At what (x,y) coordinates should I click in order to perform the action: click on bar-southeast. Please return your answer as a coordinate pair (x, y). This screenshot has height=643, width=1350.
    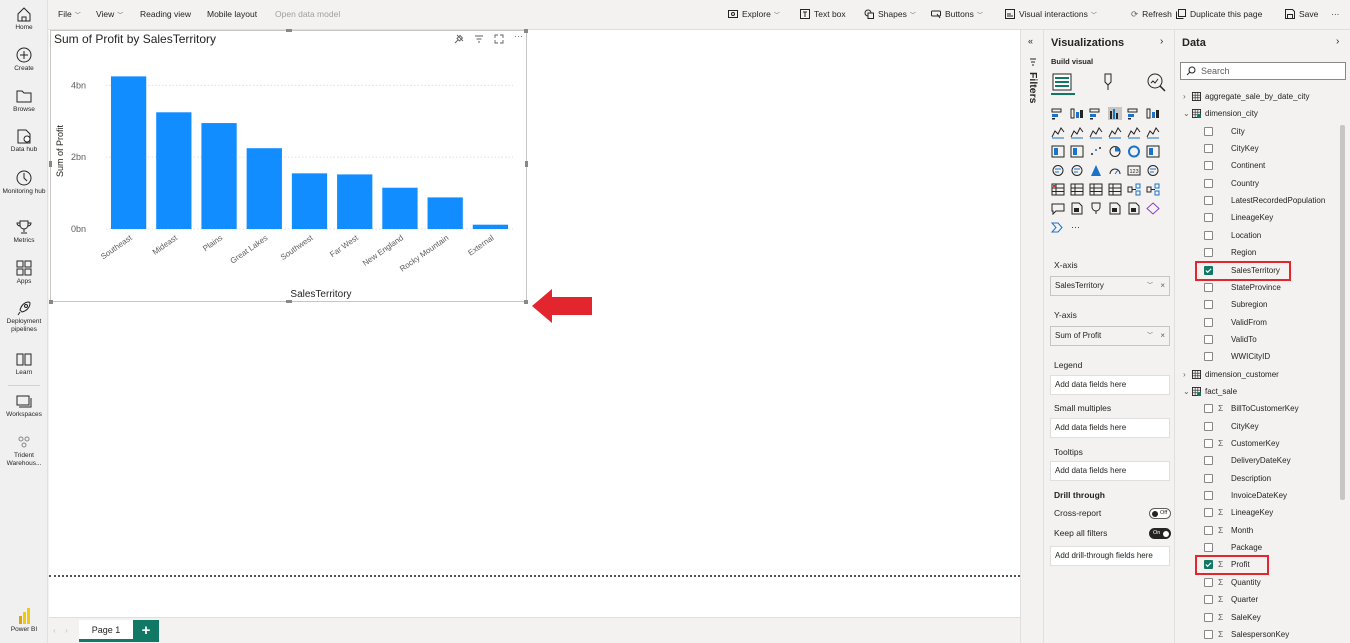
    Looking at the image, I should click on (128, 152).